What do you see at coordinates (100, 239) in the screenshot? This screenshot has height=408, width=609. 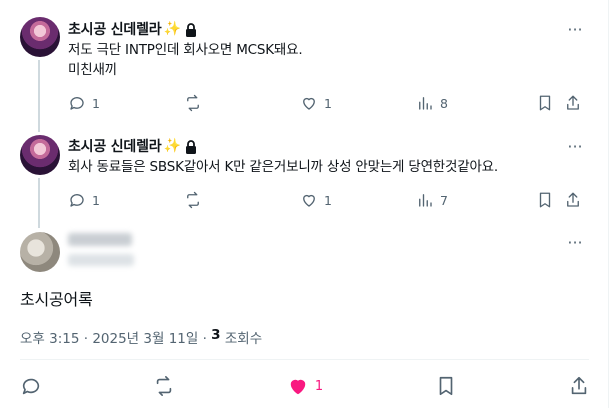 I see `blurred-author-name` at bounding box center [100, 239].